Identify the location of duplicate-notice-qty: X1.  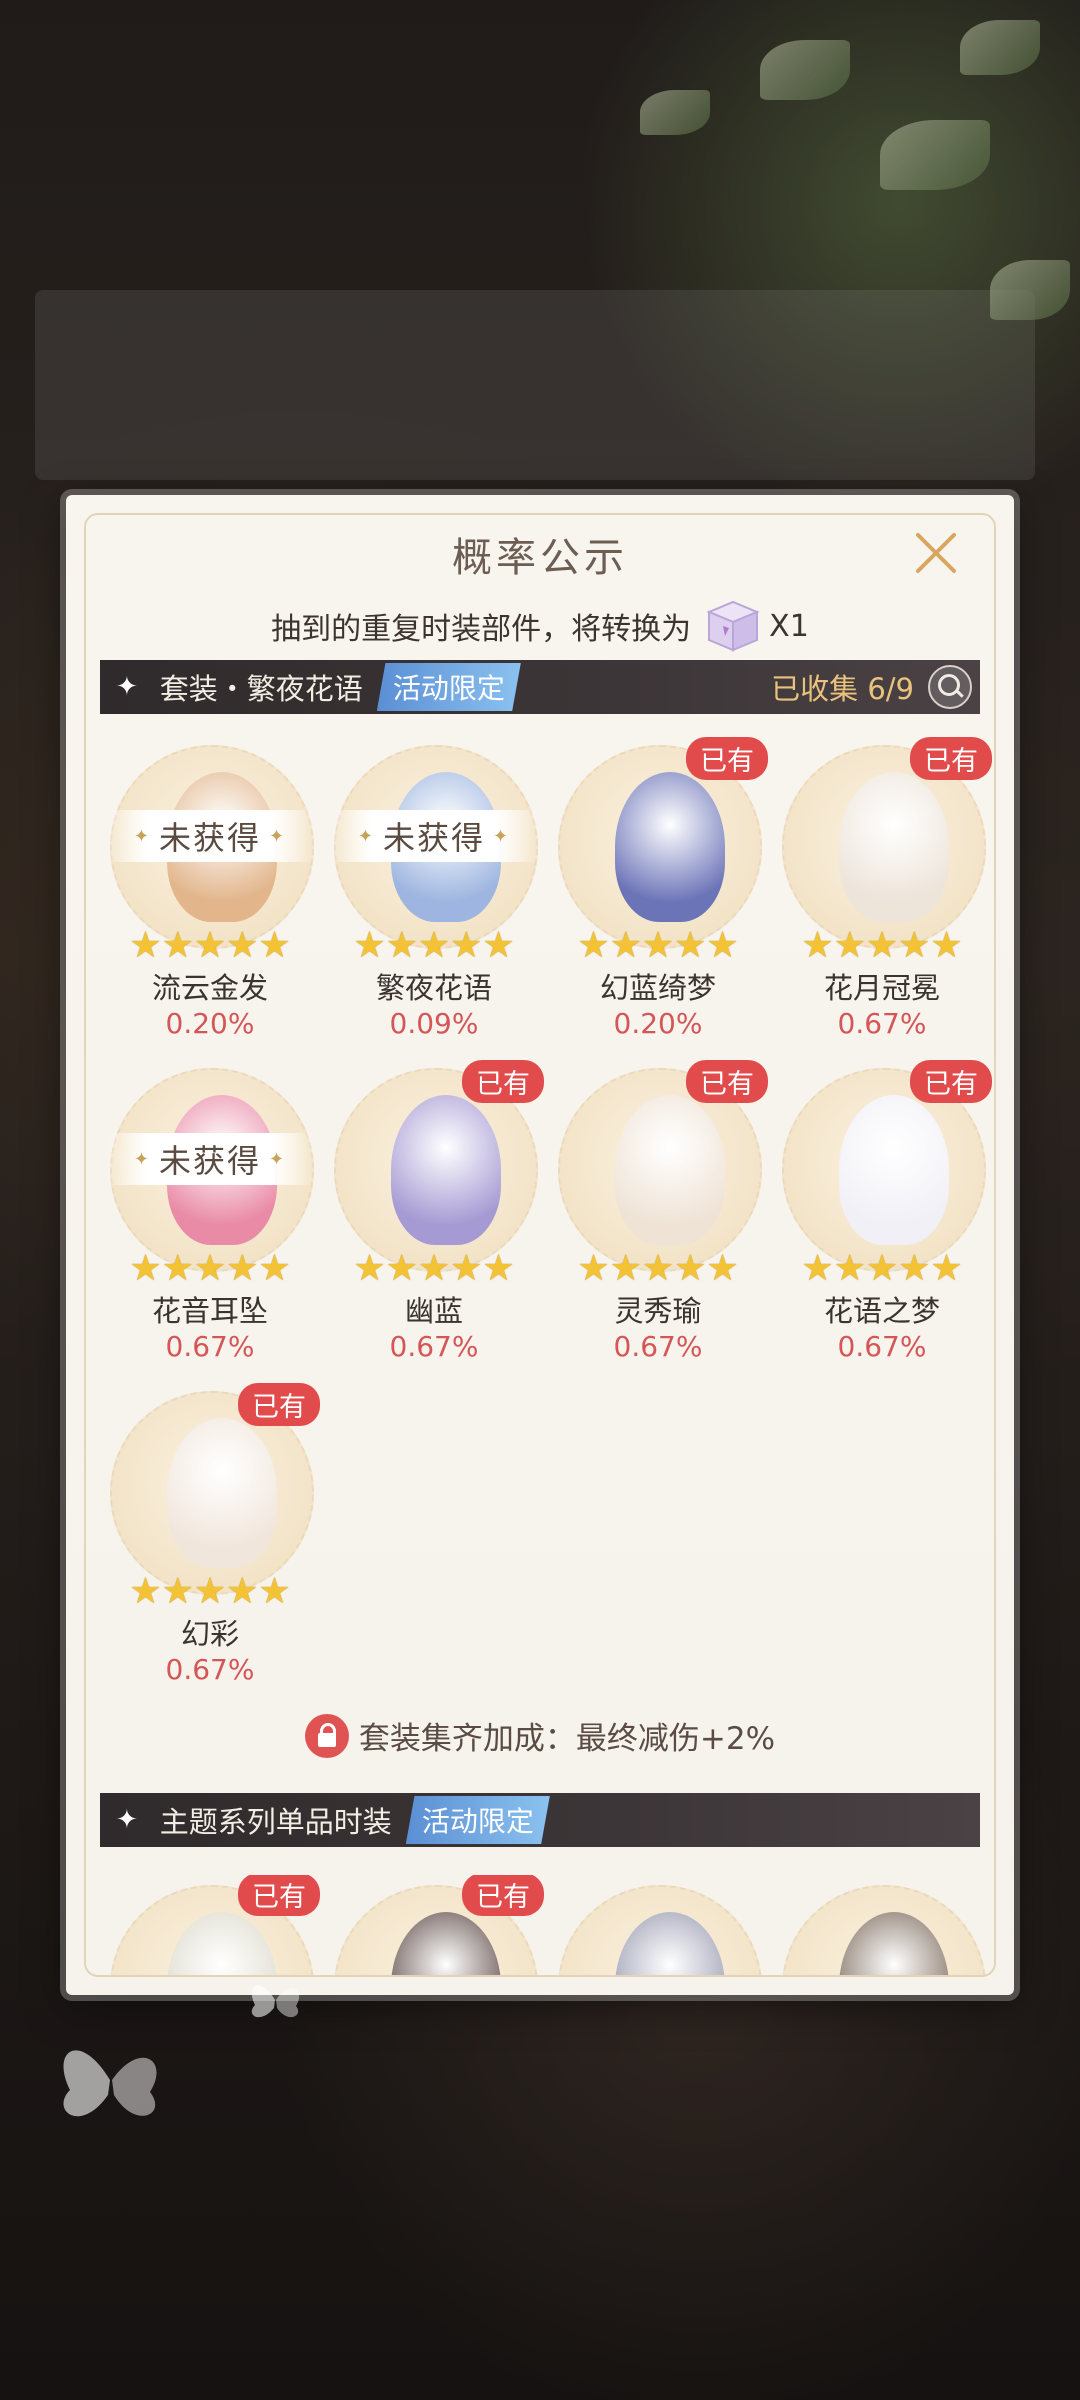
(789, 626).